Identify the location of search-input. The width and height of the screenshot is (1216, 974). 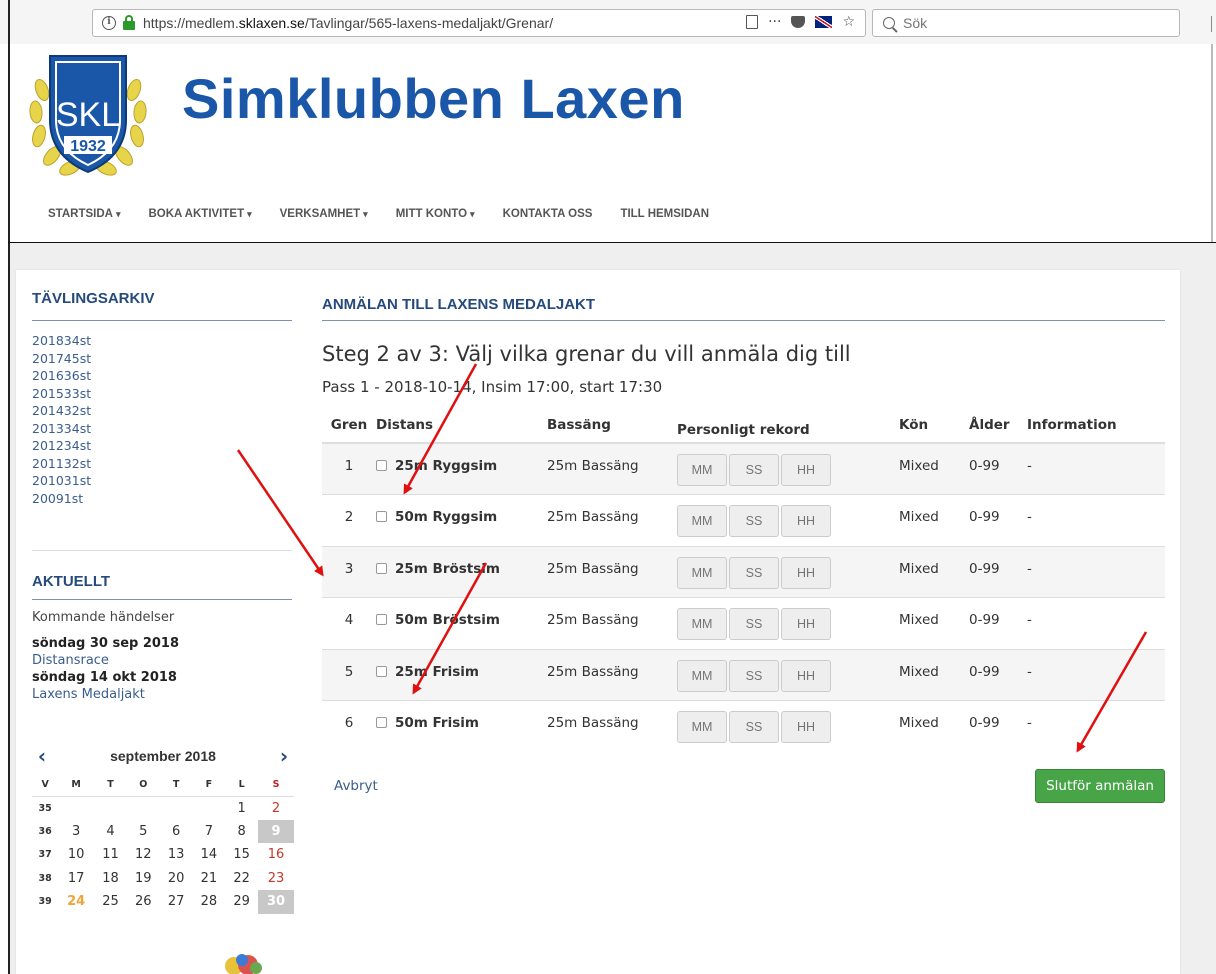
(1028, 23).